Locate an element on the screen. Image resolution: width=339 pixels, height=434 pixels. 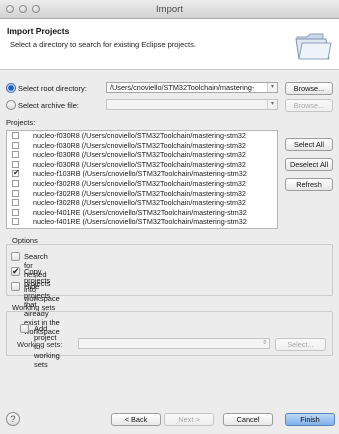
add-to-working-sets-checkbox is located at coordinates (24, 328).